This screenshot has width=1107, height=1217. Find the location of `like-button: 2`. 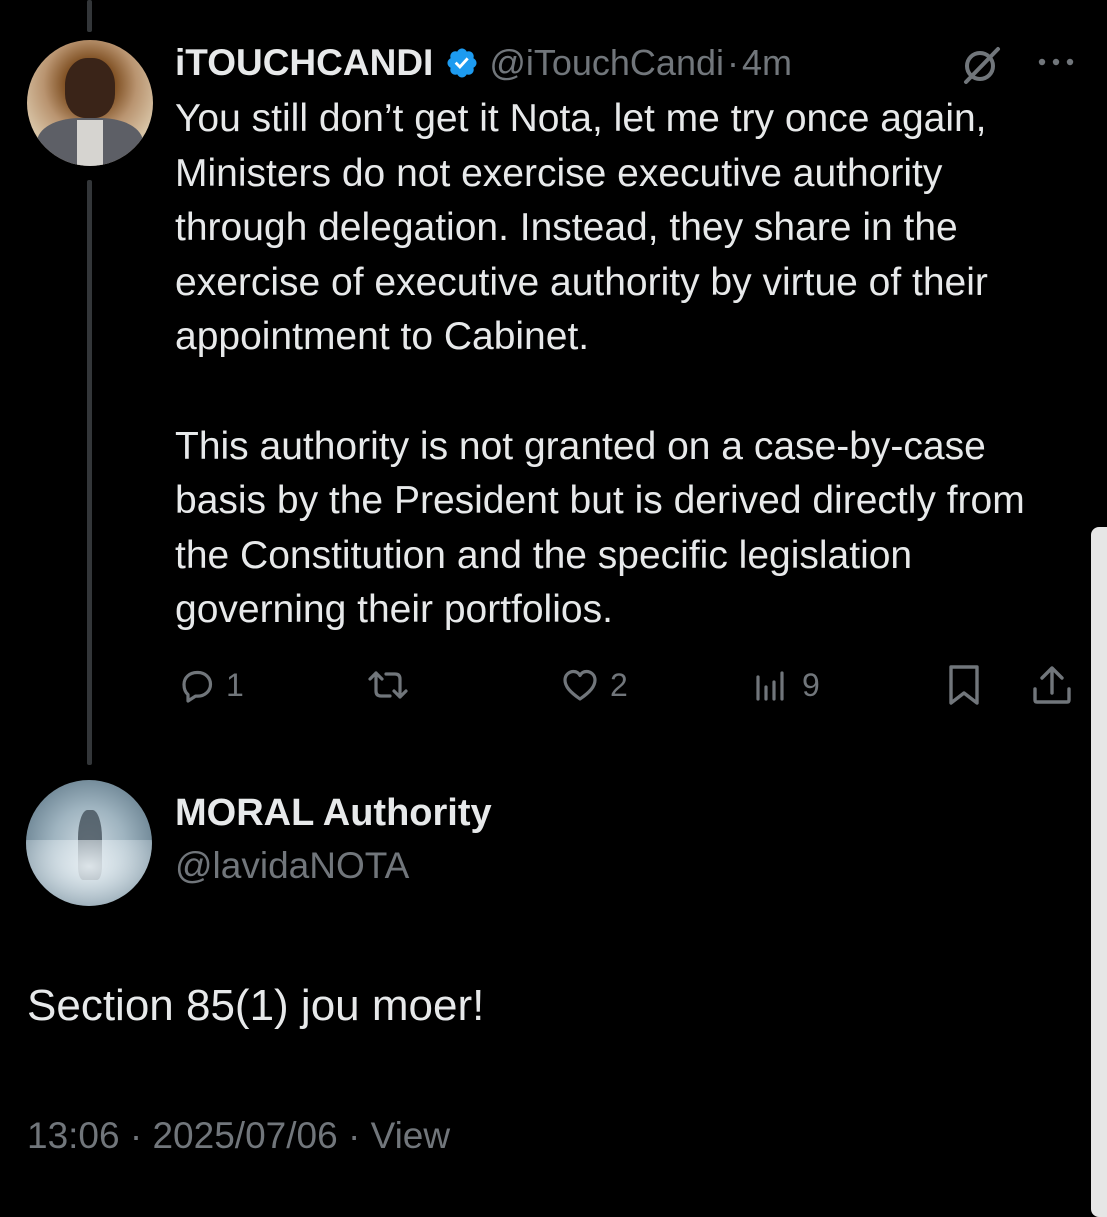

like-button: 2 is located at coordinates (594, 685).